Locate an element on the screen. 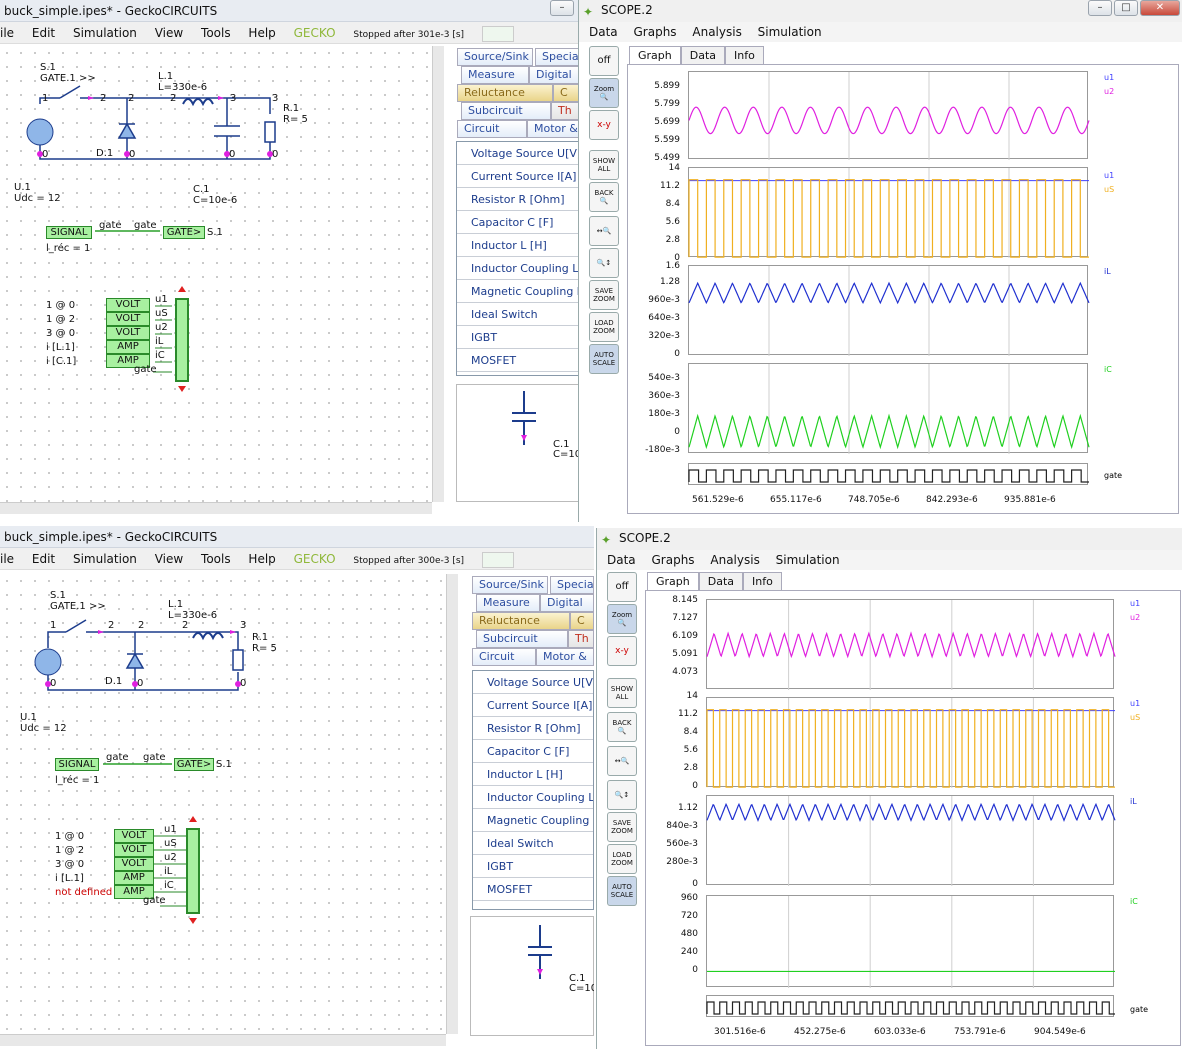 The height and width of the screenshot is (1049, 1182). tab-source-sink: Source/Sink is located at coordinates (510, 585).